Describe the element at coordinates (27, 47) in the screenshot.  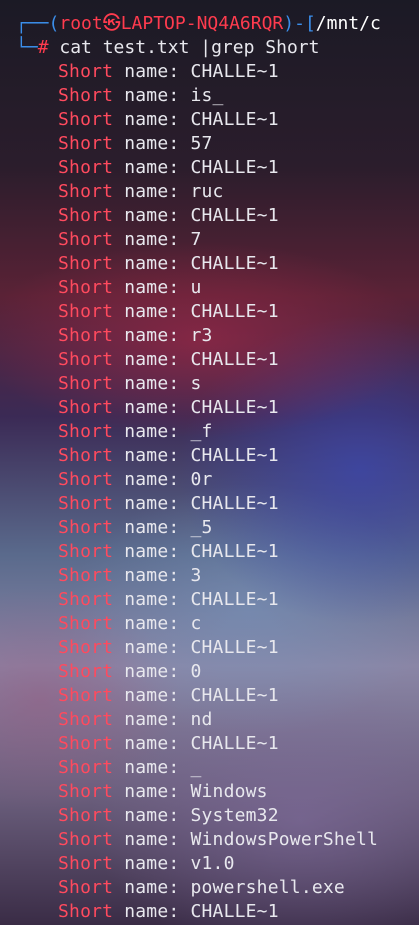
I see `prompt-corner-bottom: └─` at that location.